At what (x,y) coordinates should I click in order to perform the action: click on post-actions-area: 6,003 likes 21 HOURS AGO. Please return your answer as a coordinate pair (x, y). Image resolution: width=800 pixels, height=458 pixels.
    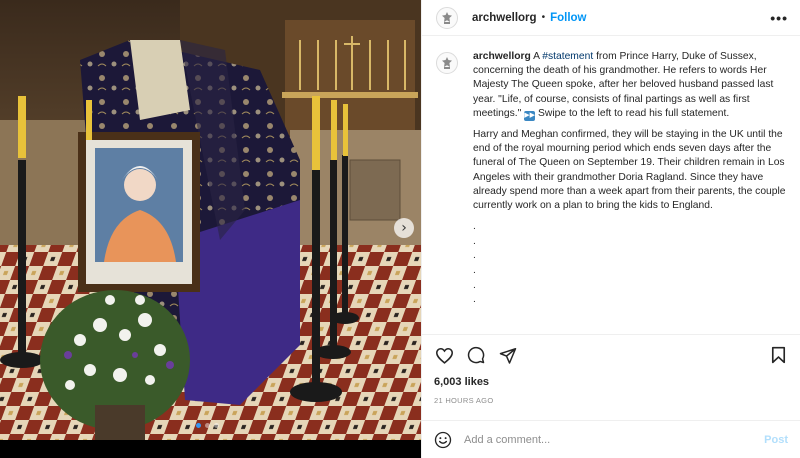
    Looking at the image, I should click on (611, 369).